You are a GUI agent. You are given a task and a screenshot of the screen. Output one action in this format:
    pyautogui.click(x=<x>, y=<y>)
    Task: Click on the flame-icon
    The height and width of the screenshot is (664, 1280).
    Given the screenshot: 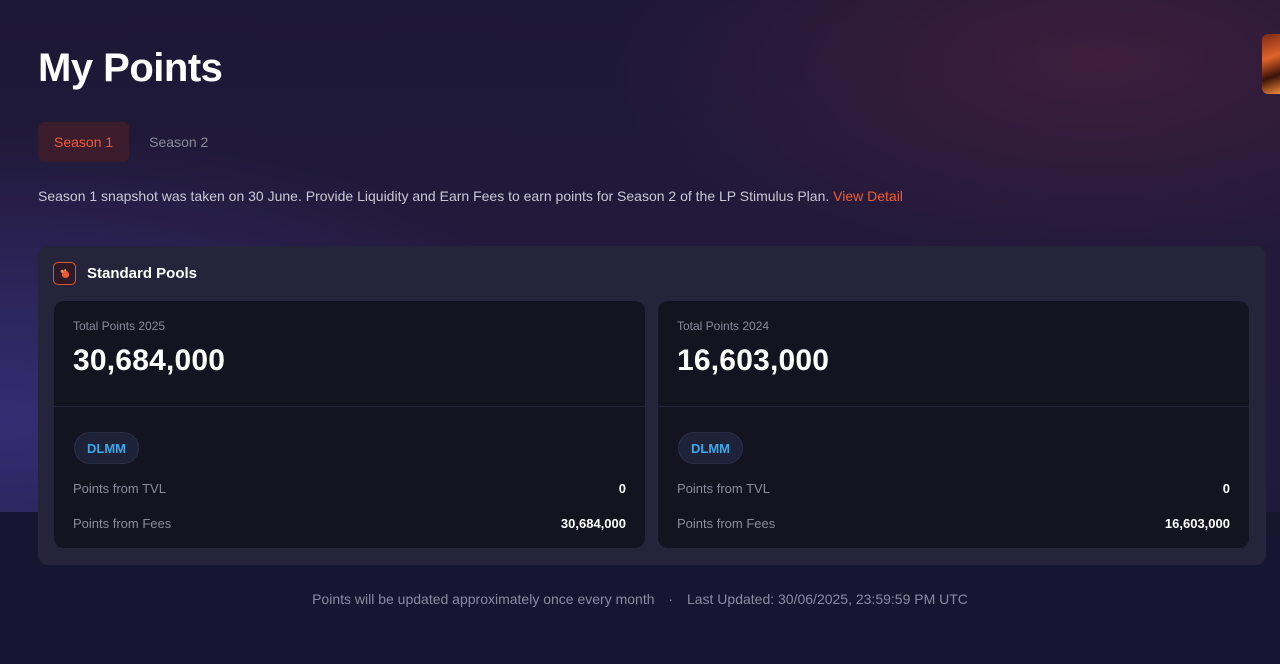 What is the action you would take?
    pyautogui.click(x=64, y=273)
    